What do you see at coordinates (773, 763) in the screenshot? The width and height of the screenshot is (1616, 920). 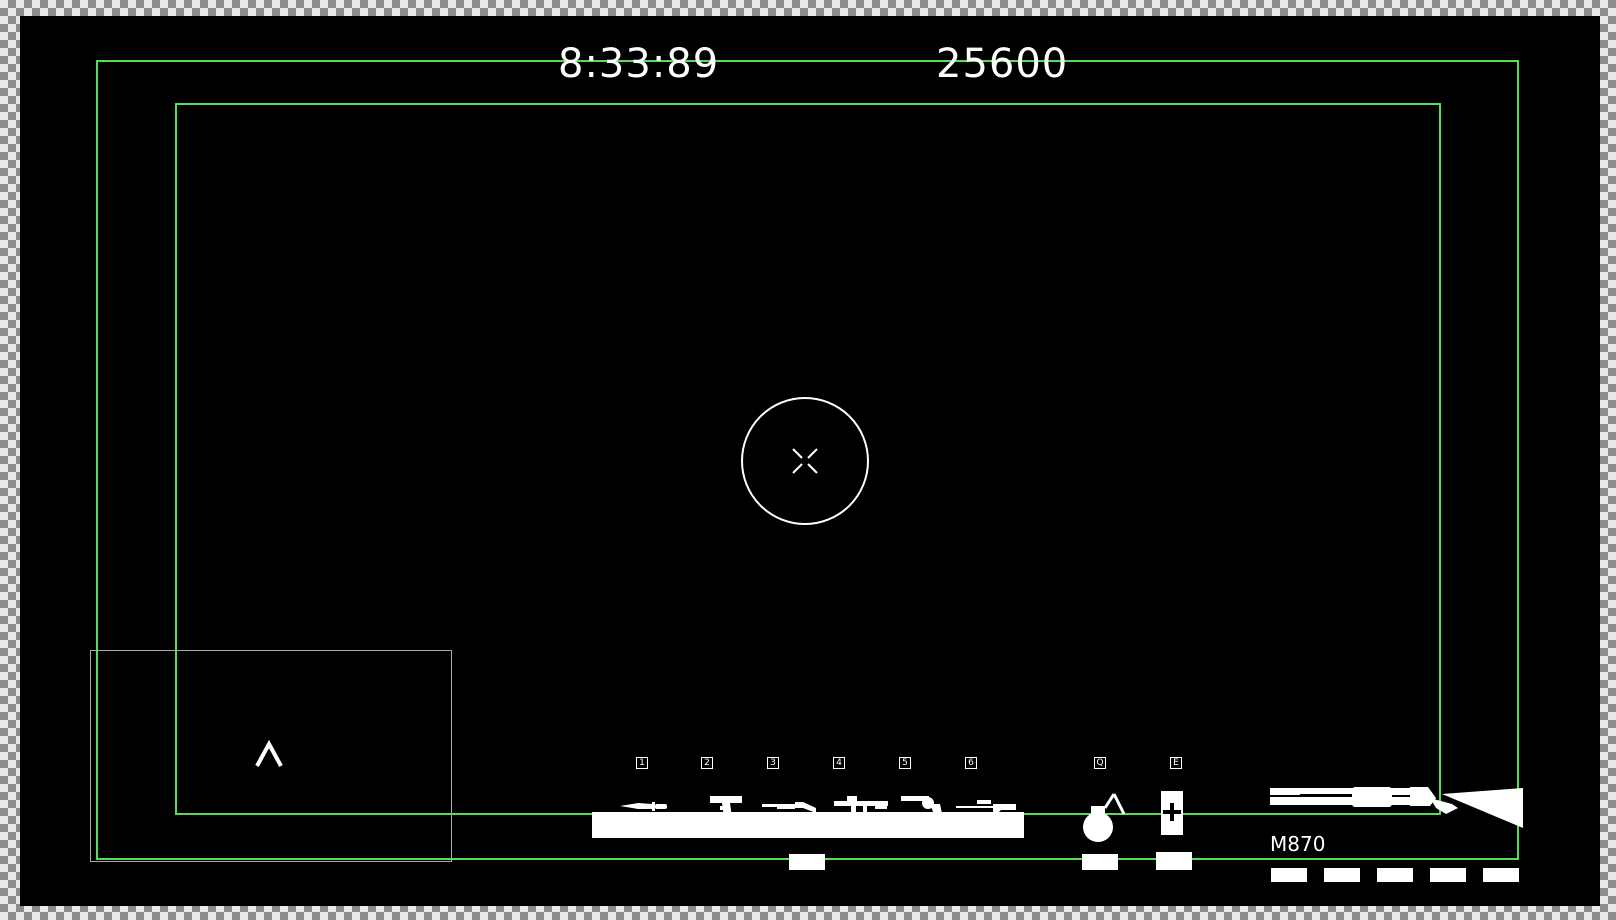 I see `slot-key-3: 3` at bounding box center [773, 763].